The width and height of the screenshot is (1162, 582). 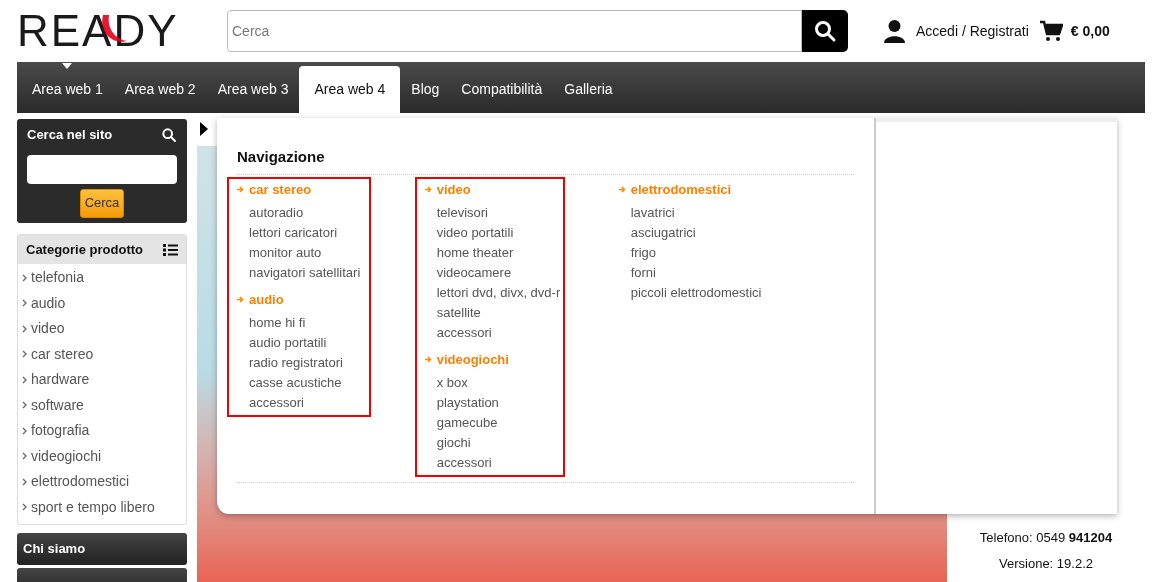 What do you see at coordinates (496, 402) in the screenshot?
I see `menu-link: playstation` at bounding box center [496, 402].